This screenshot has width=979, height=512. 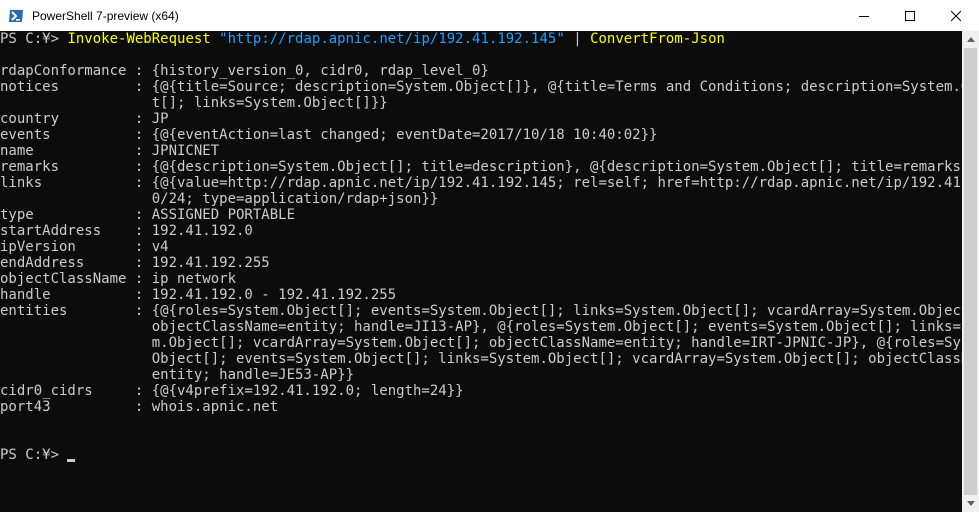 I want to click on maximize-icon, so click(x=910, y=15).